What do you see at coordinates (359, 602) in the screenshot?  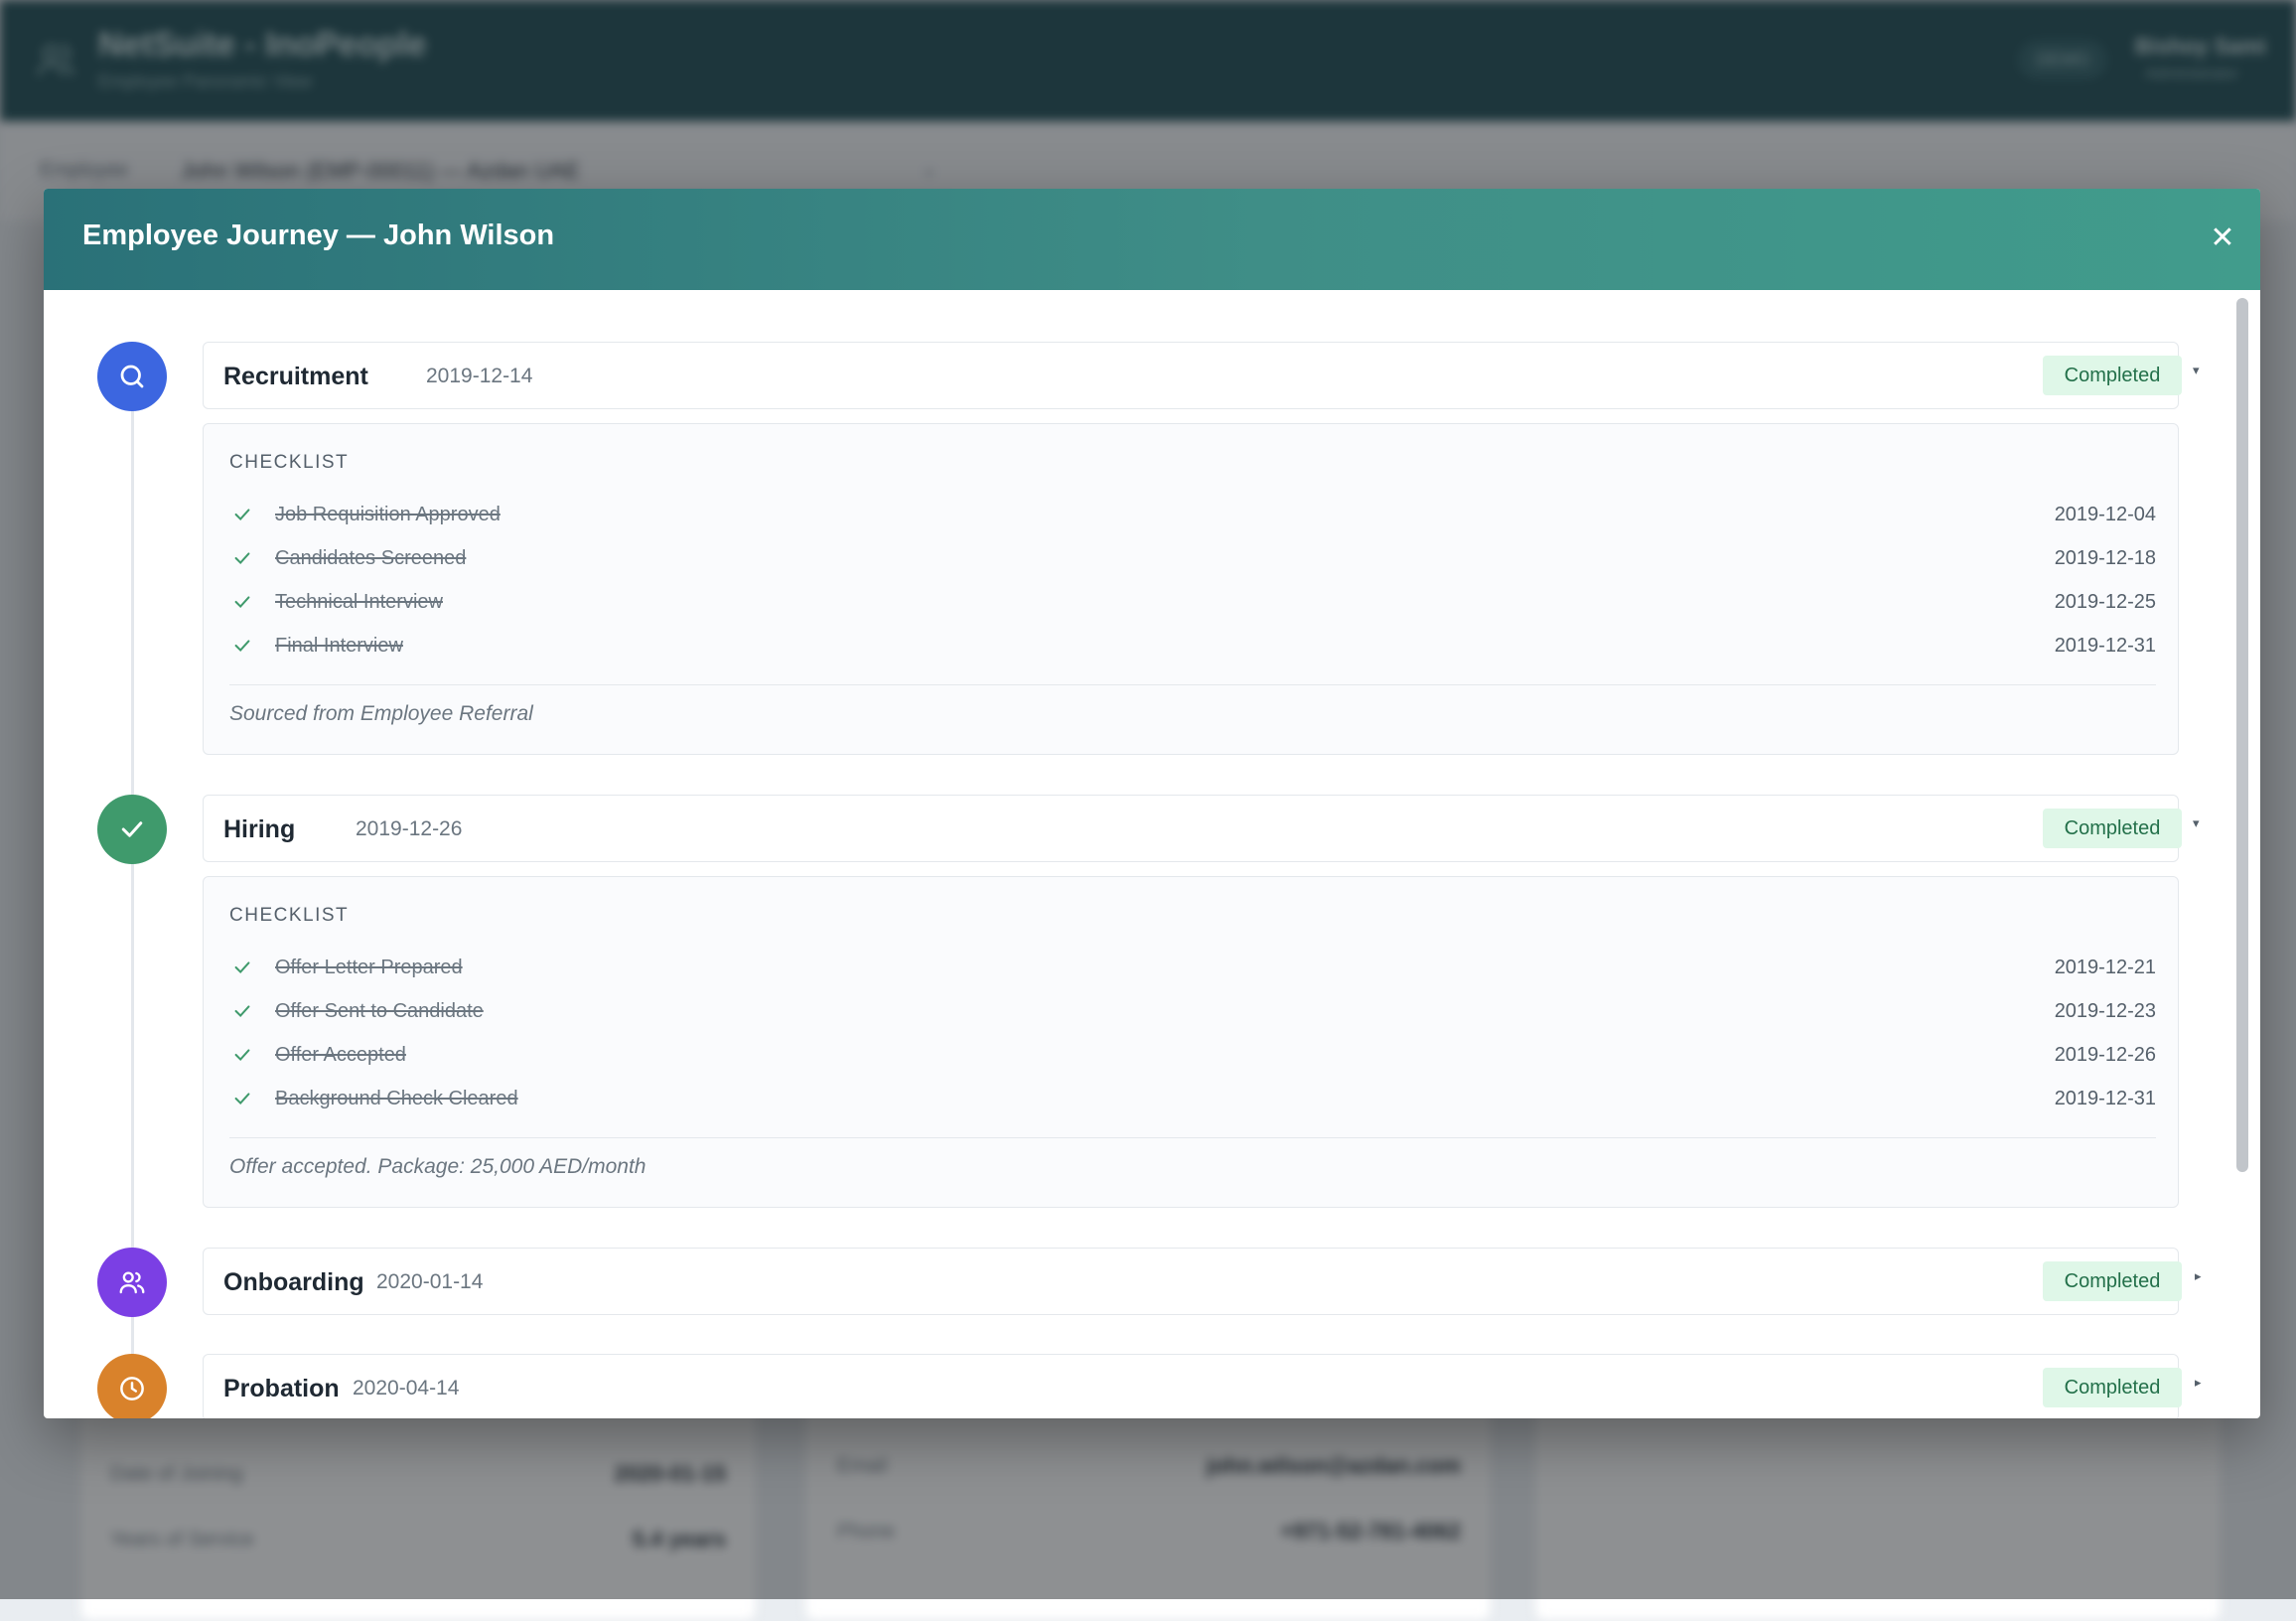 I see `checklist-item-label: Technical Interview` at bounding box center [359, 602].